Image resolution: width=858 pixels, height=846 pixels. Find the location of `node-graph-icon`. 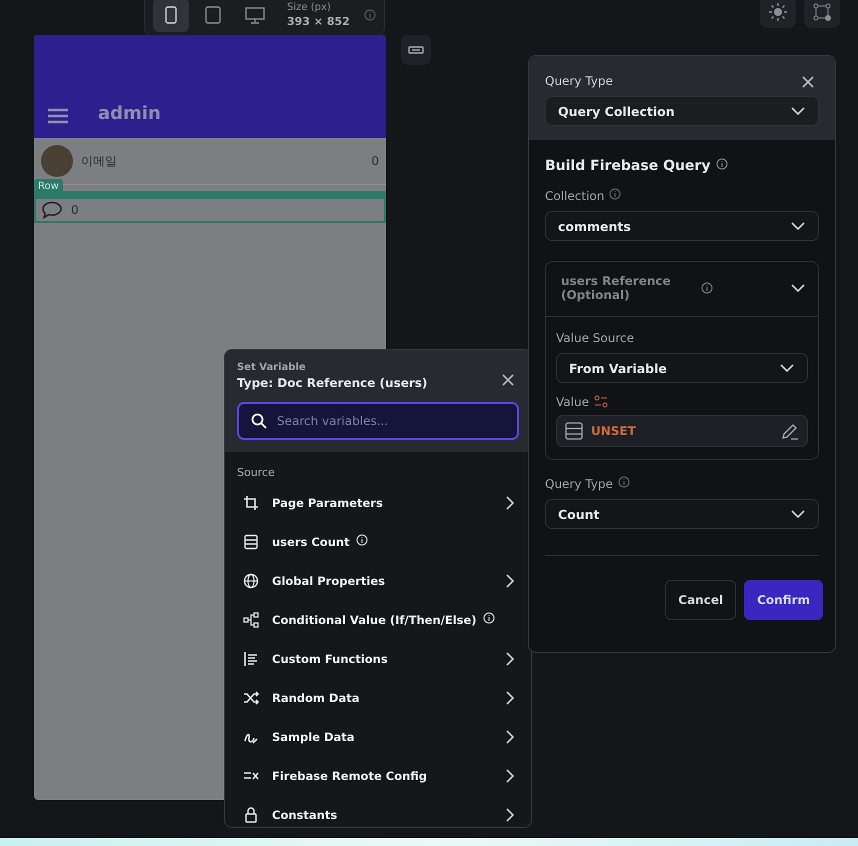

node-graph-icon is located at coordinates (822, 12).